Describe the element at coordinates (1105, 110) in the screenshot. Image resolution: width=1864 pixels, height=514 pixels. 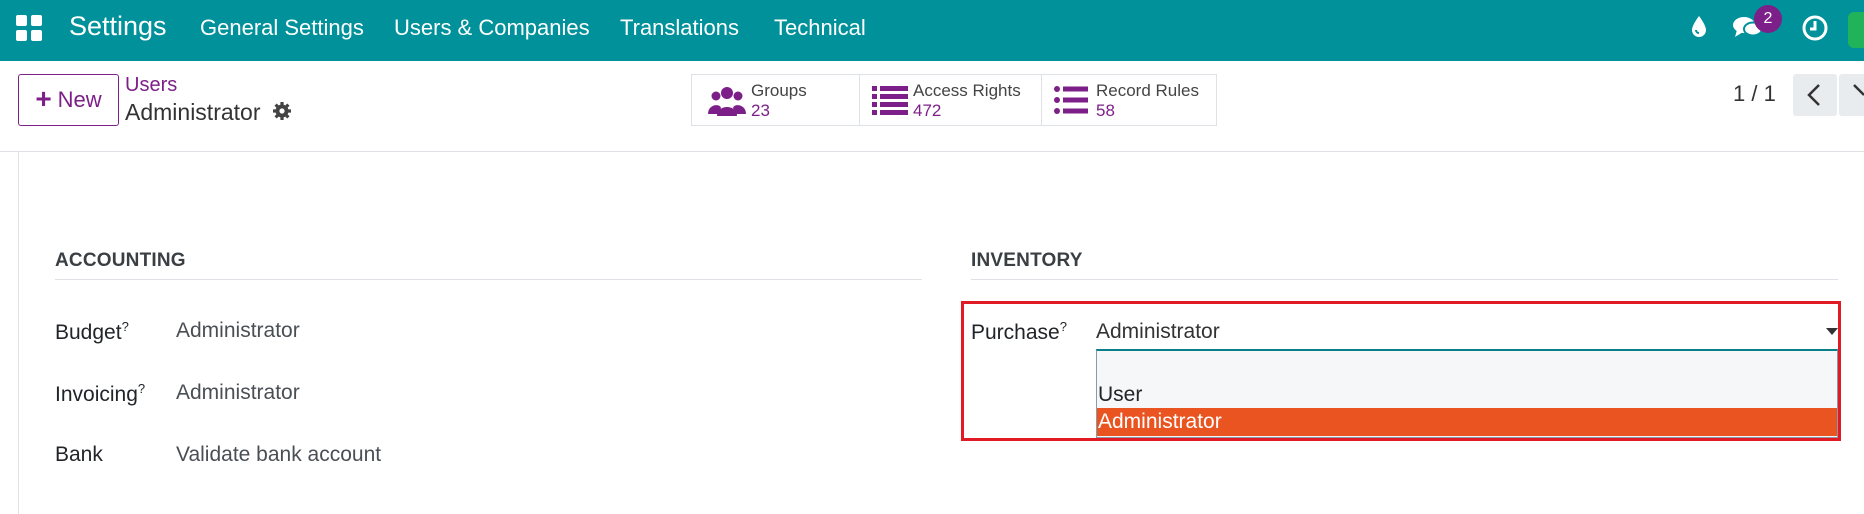
I see `smart-value-record-rules: 58` at that location.